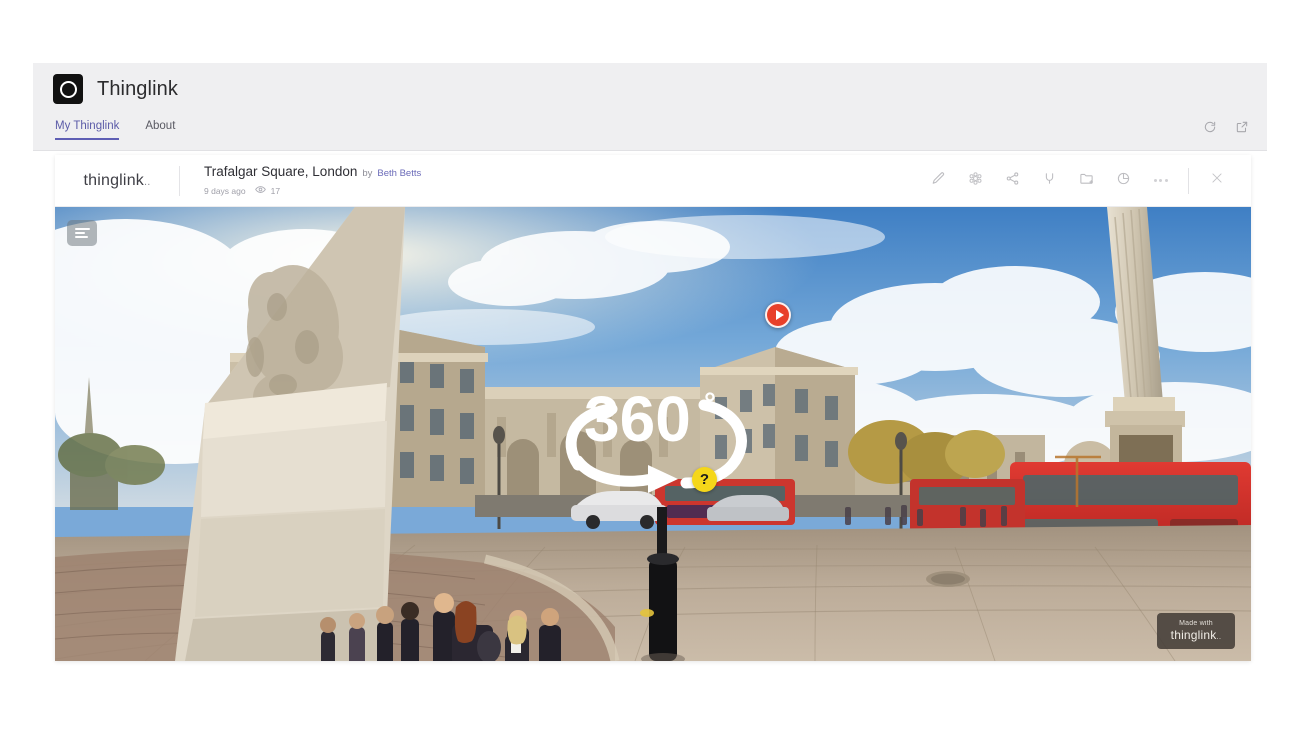 Image resolution: width=1301 pixels, height=731 pixels. I want to click on author-link: Beth Betts, so click(399, 173).